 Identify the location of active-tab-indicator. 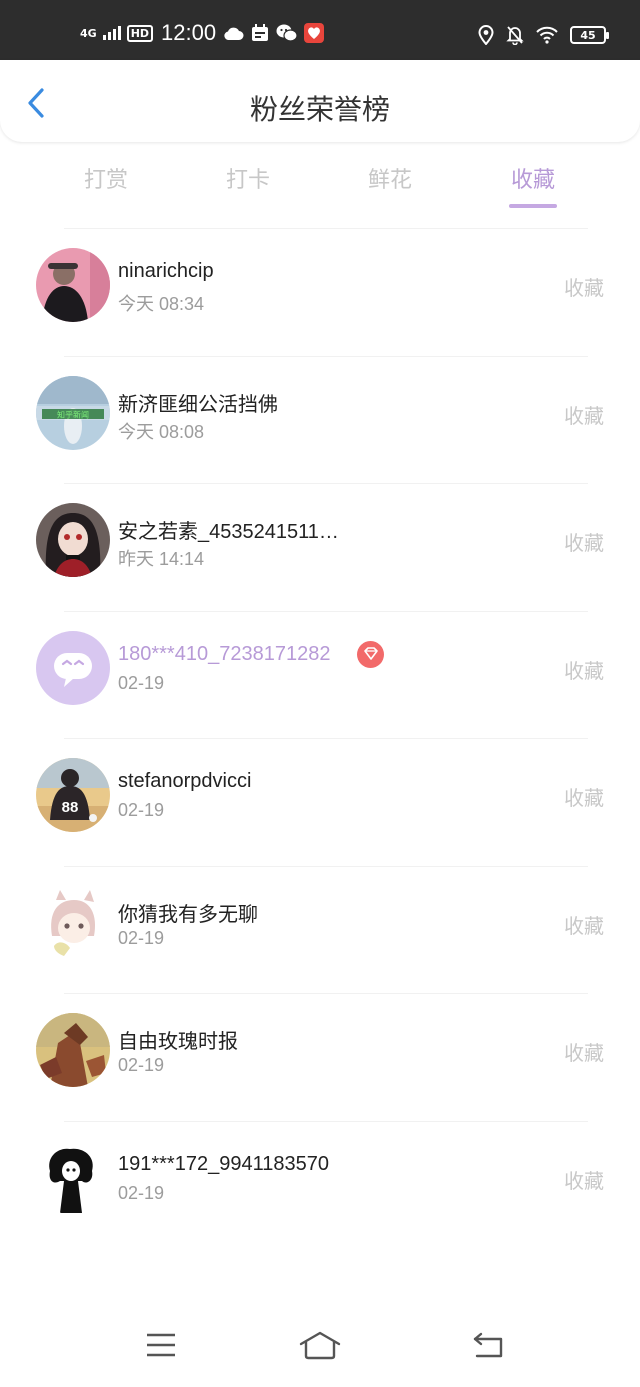
(533, 206).